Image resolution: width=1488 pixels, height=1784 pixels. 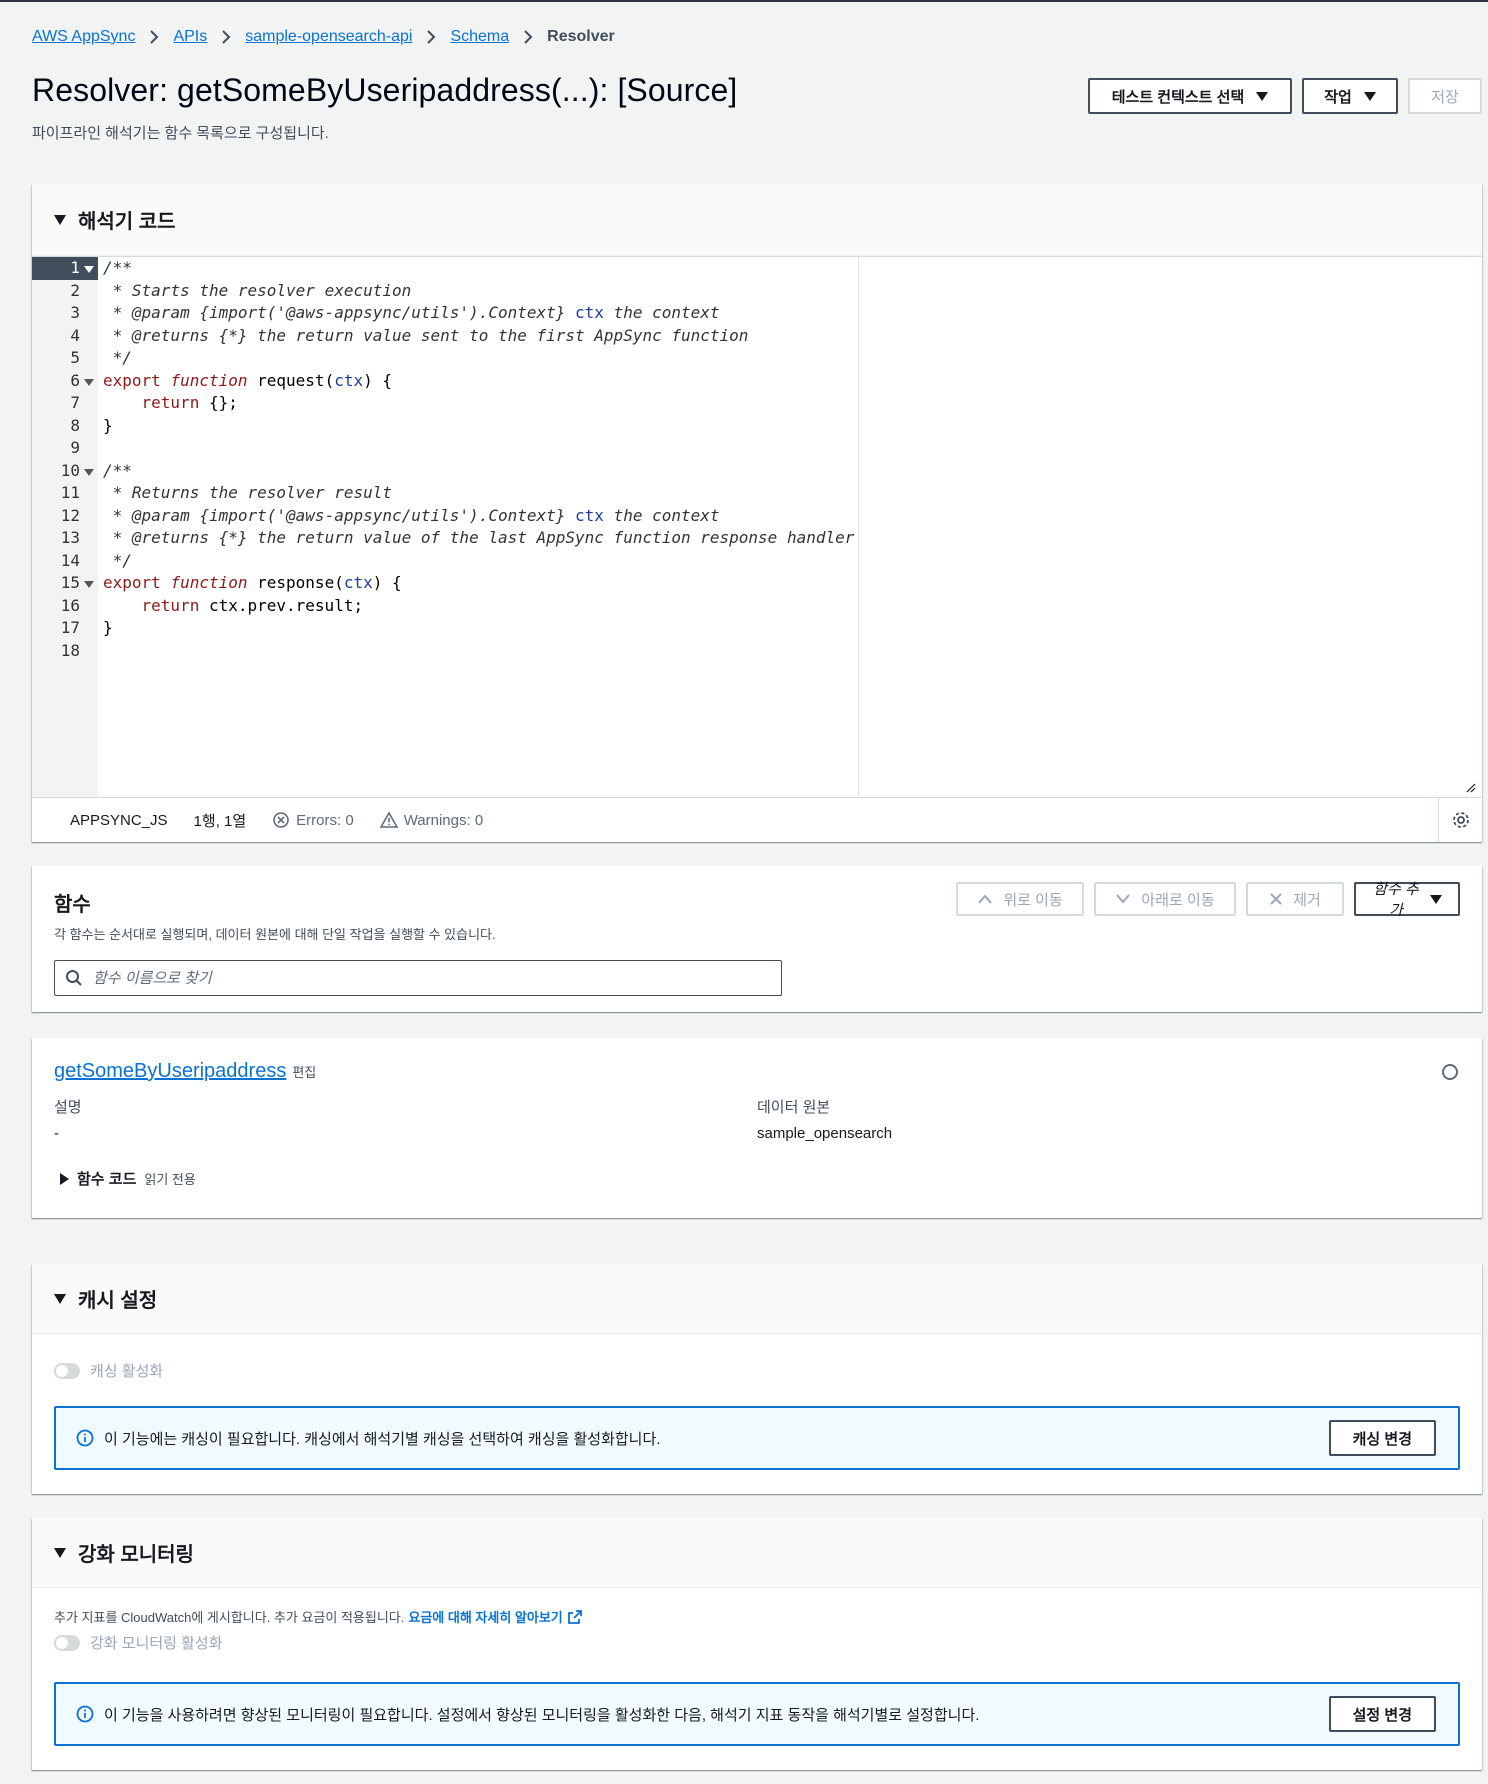 What do you see at coordinates (220, 821) in the screenshot?
I see `cursor-position: 1행, 1열` at bounding box center [220, 821].